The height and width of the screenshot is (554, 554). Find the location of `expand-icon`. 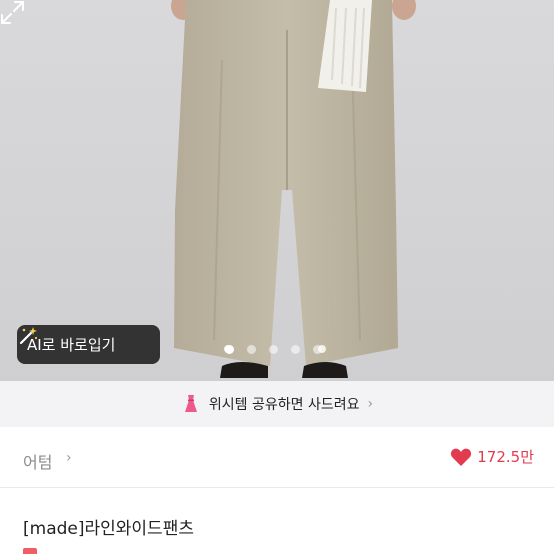

expand-icon is located at coordinates (12, 12).